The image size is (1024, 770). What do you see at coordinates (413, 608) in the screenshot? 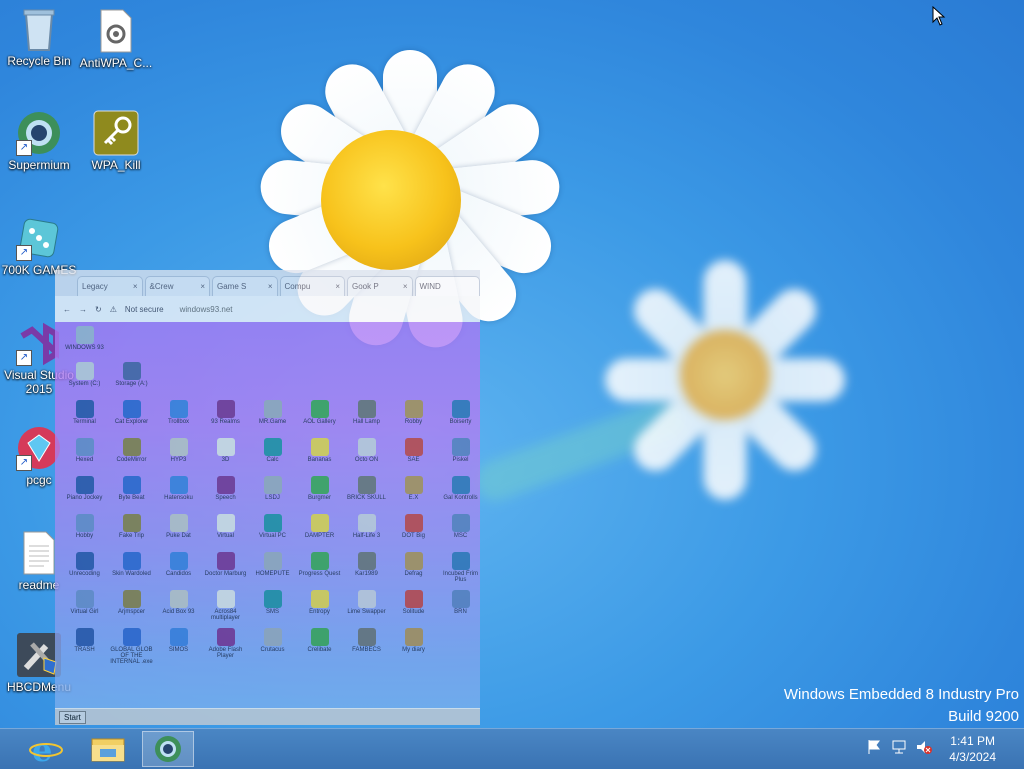
I see `w93-app-icon: Solitude` at bounding box center [413, 608].